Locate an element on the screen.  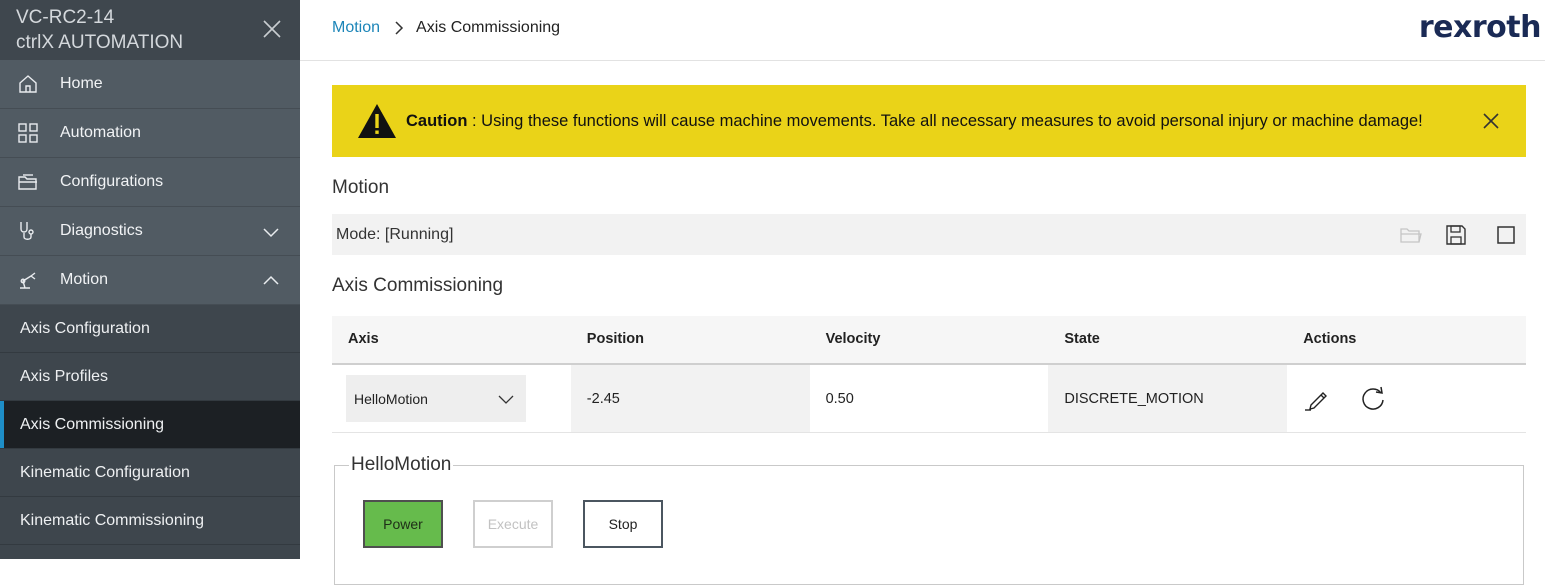
column-header-velocity: Velocity is located at coordinates (853, 339).